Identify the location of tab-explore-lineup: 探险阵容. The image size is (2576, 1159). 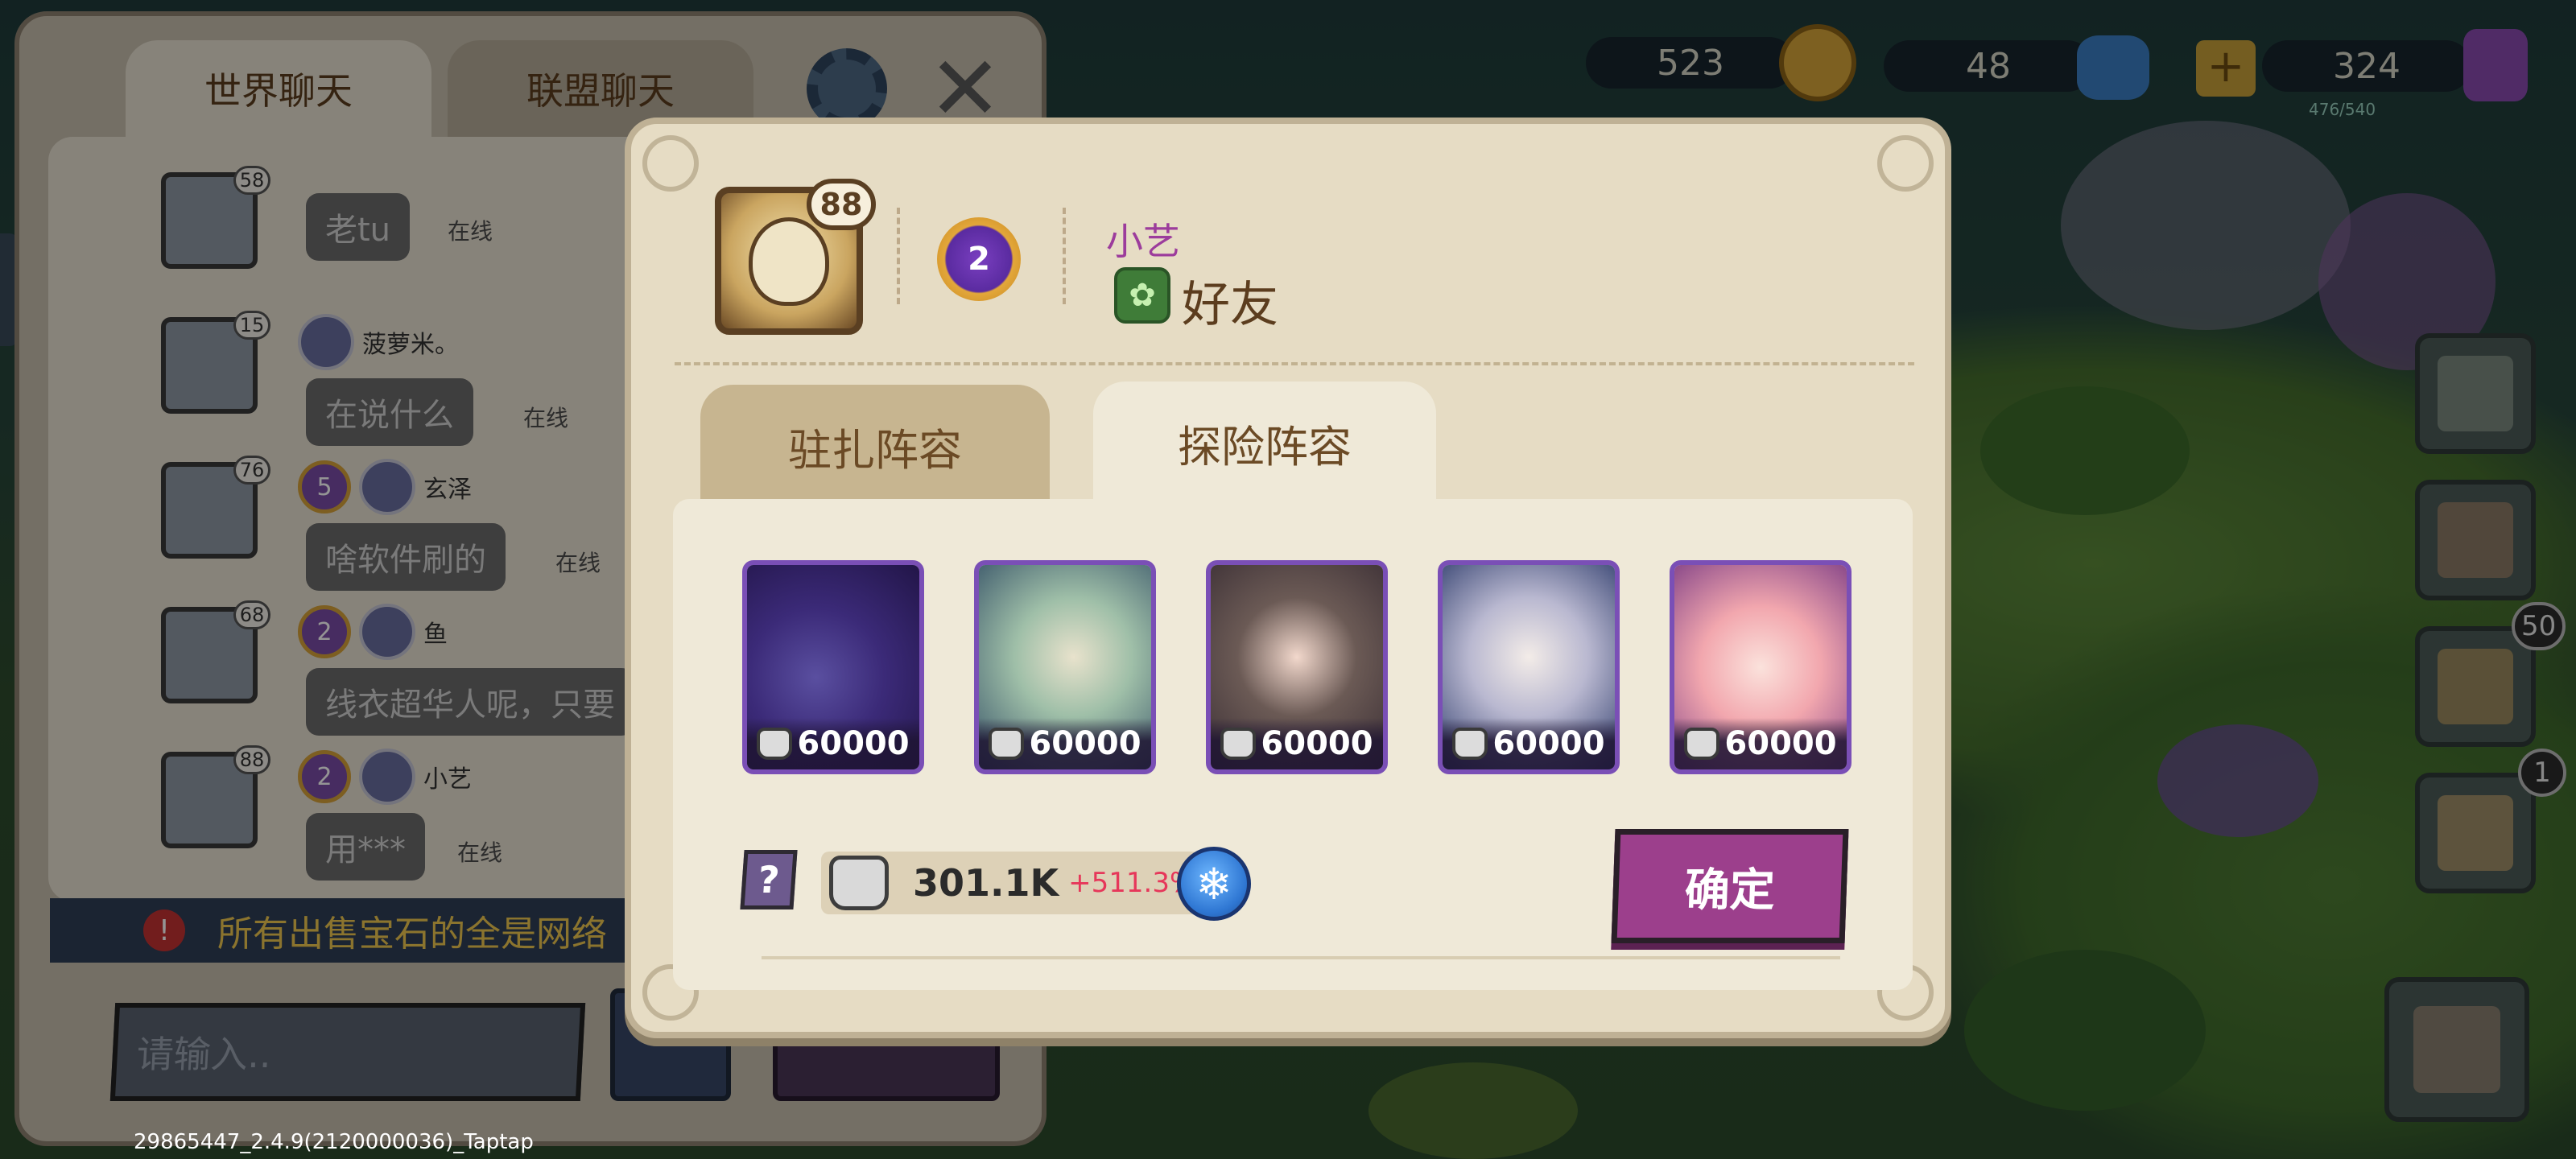
(1264, 443).